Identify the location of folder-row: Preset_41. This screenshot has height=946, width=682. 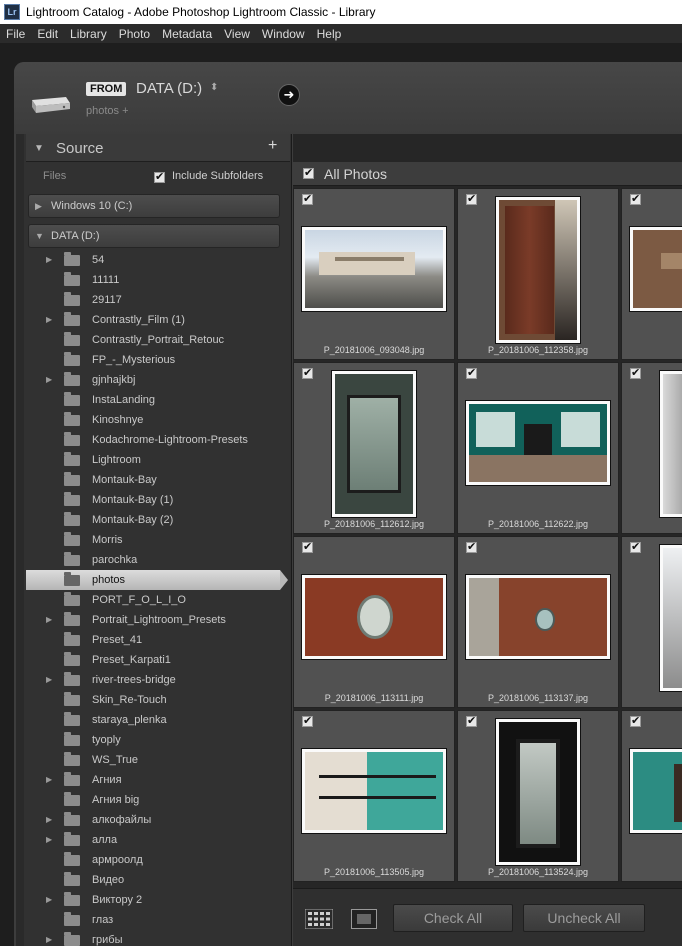
(153, 640).